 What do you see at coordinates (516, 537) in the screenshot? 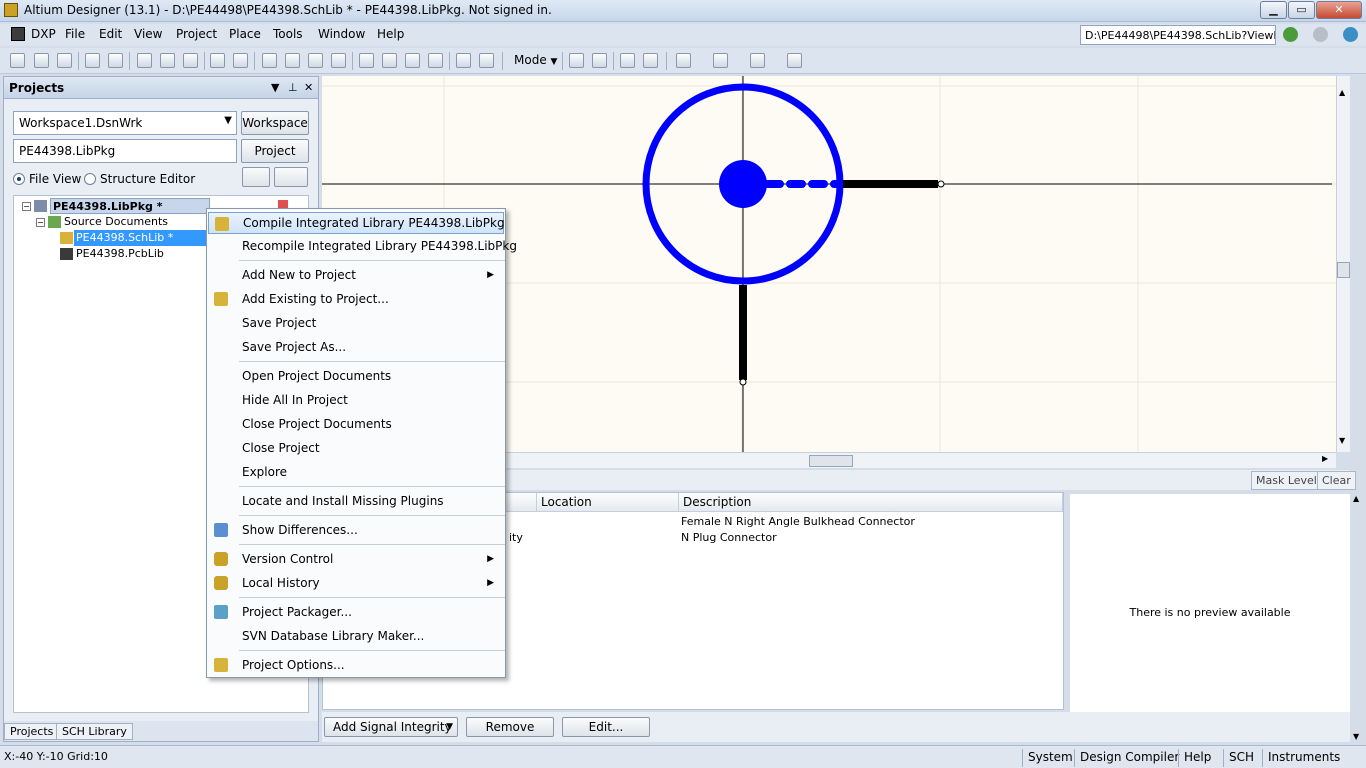
I see `name-cell: ity` at bounding box center [516, 537].